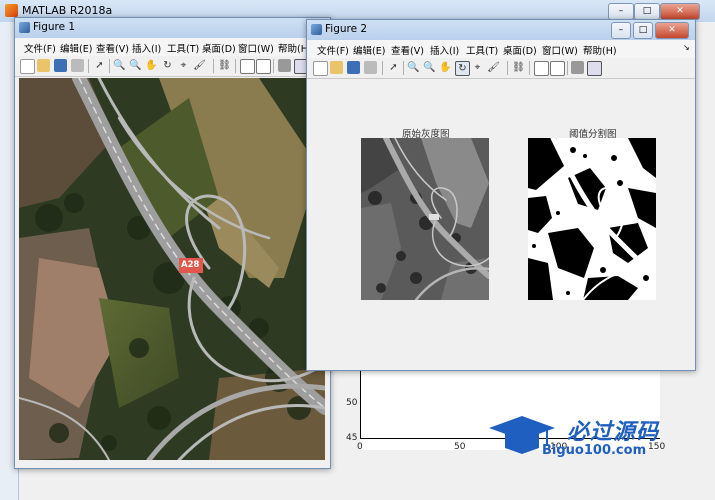 The height and width of the screenshot is (500, 715). Describe the element at coordinates (621, 30) in the screenshot. I see `fig2-minimize-button: –` at that location.